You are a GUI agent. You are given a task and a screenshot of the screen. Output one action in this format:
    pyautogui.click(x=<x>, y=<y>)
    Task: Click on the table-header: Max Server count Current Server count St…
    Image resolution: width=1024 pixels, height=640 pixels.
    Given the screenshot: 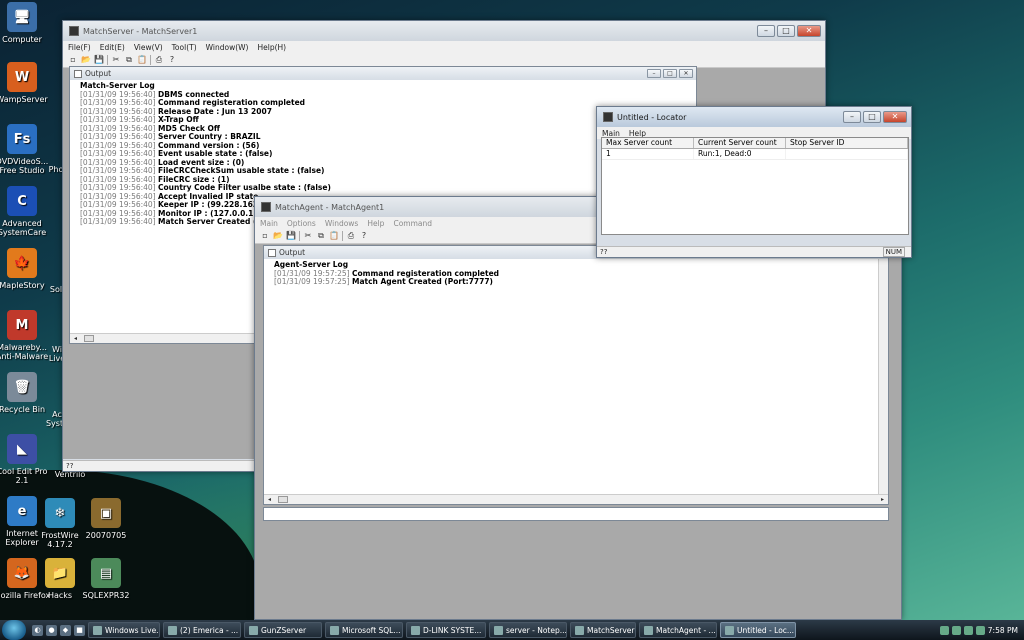 What is the action you would take?
    pyautogui.click(x=755, y=143)
    